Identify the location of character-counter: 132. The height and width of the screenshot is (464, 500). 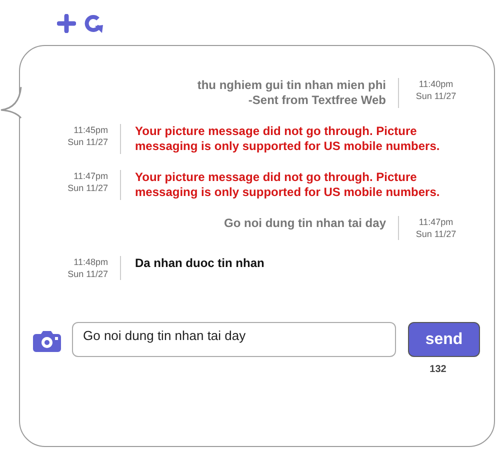
(438, 370).